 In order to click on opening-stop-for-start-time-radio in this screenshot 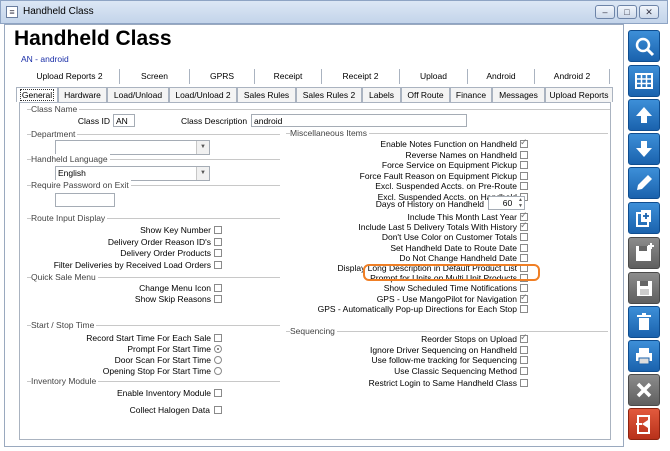, I will do `click(218, 371)`.